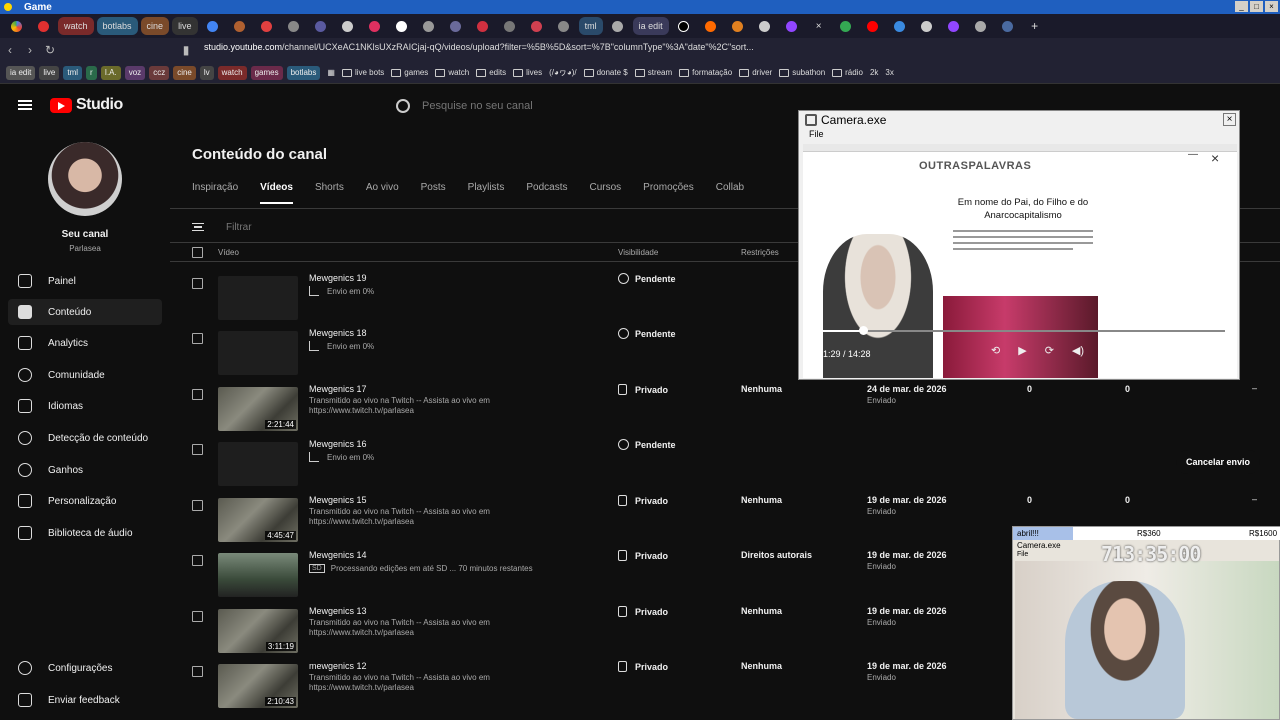 The height and width of the screenshot is (720, 1280). I want to click on close-button: ×, so click(1271, 6).